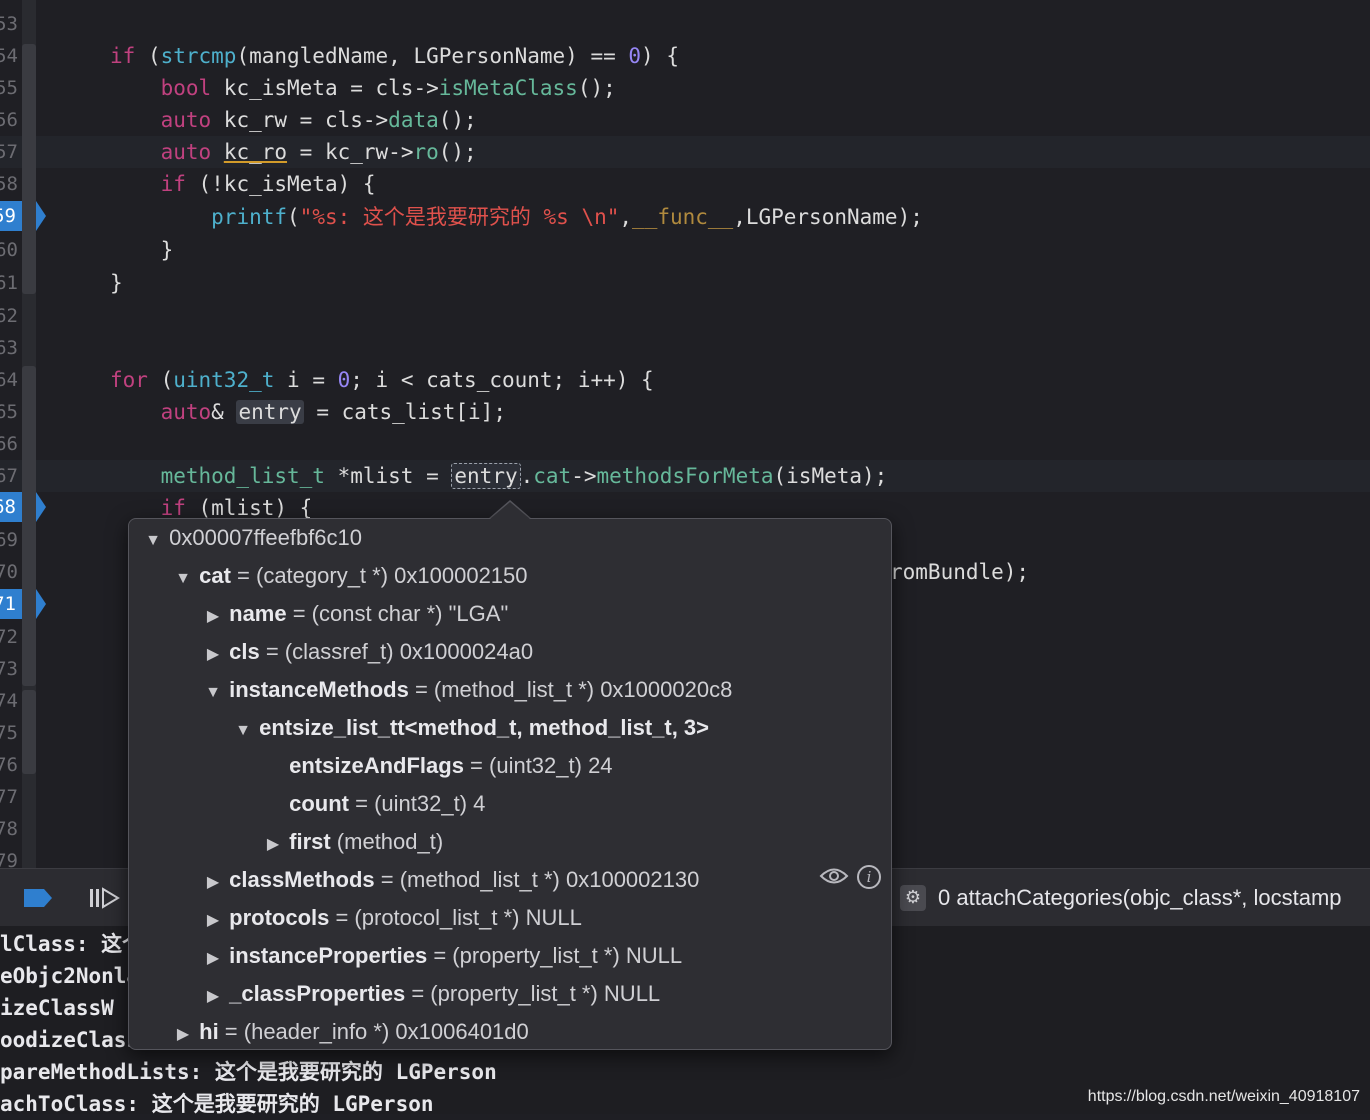  Describe the element at coordinates (685, 348) in the screenshot. I see `code-line: 63` at that location.